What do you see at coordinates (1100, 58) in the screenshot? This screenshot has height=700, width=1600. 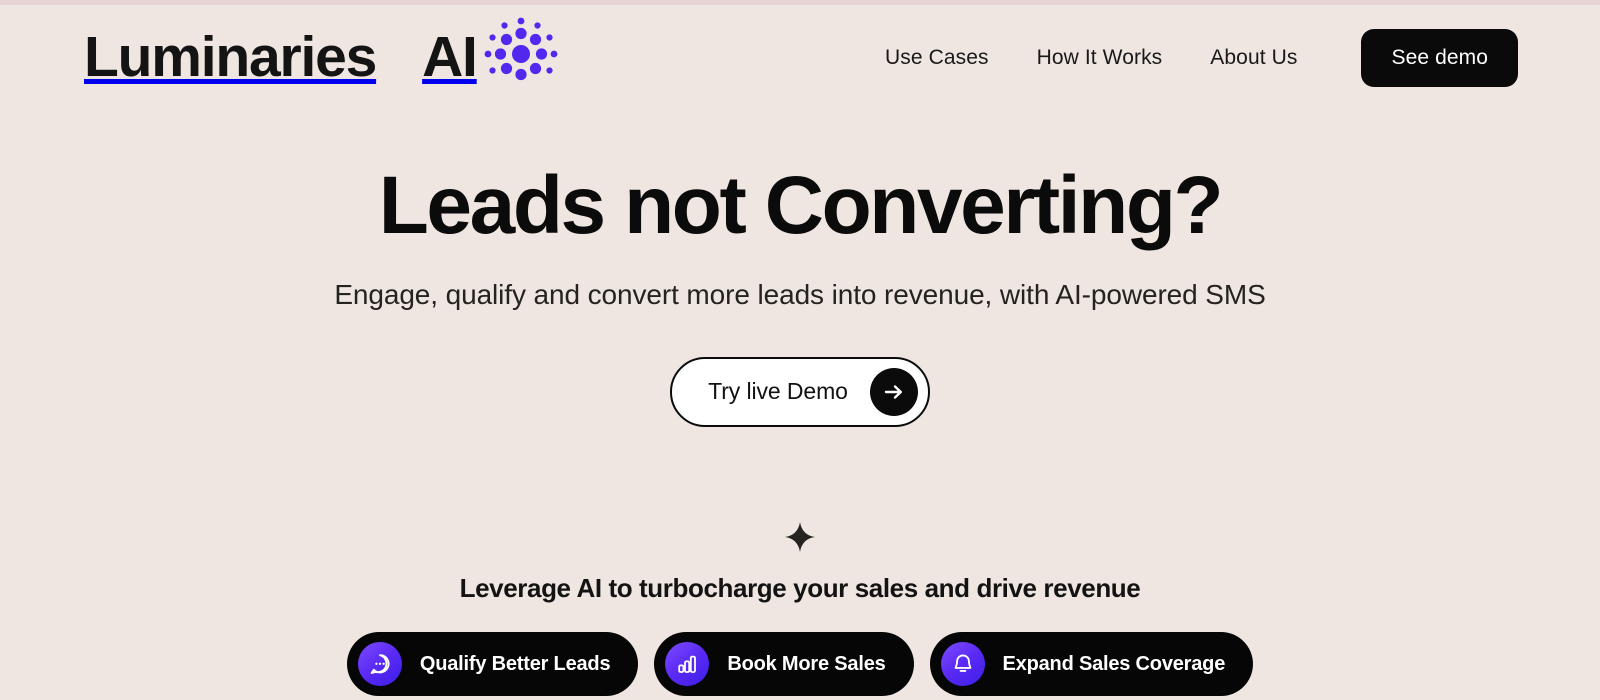 I see `nav-link-how-it-works: How It Works` at bounding box center [1100, 58].